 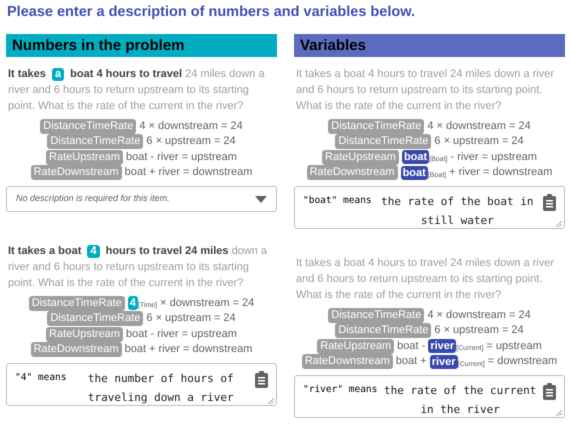 I want to click on variable-label: "river" means, so click(x=340, y=390).